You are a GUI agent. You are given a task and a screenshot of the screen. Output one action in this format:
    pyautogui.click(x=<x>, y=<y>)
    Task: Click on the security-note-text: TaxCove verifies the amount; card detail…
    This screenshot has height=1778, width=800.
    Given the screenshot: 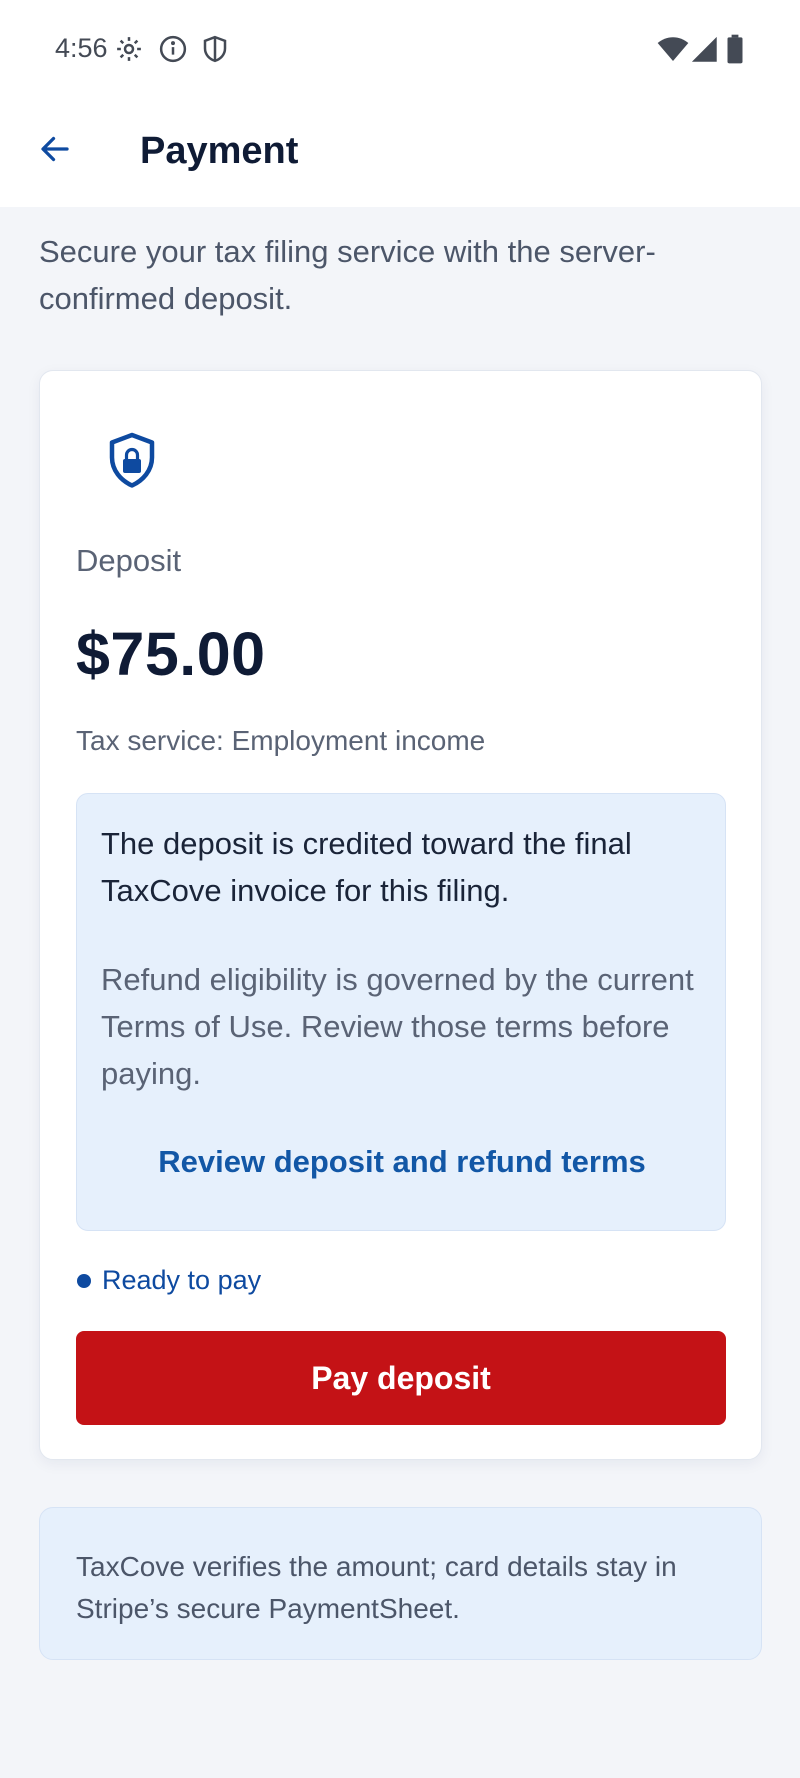 What is the action you would take?
    pyautogui.click(x=376, y=1587)
    